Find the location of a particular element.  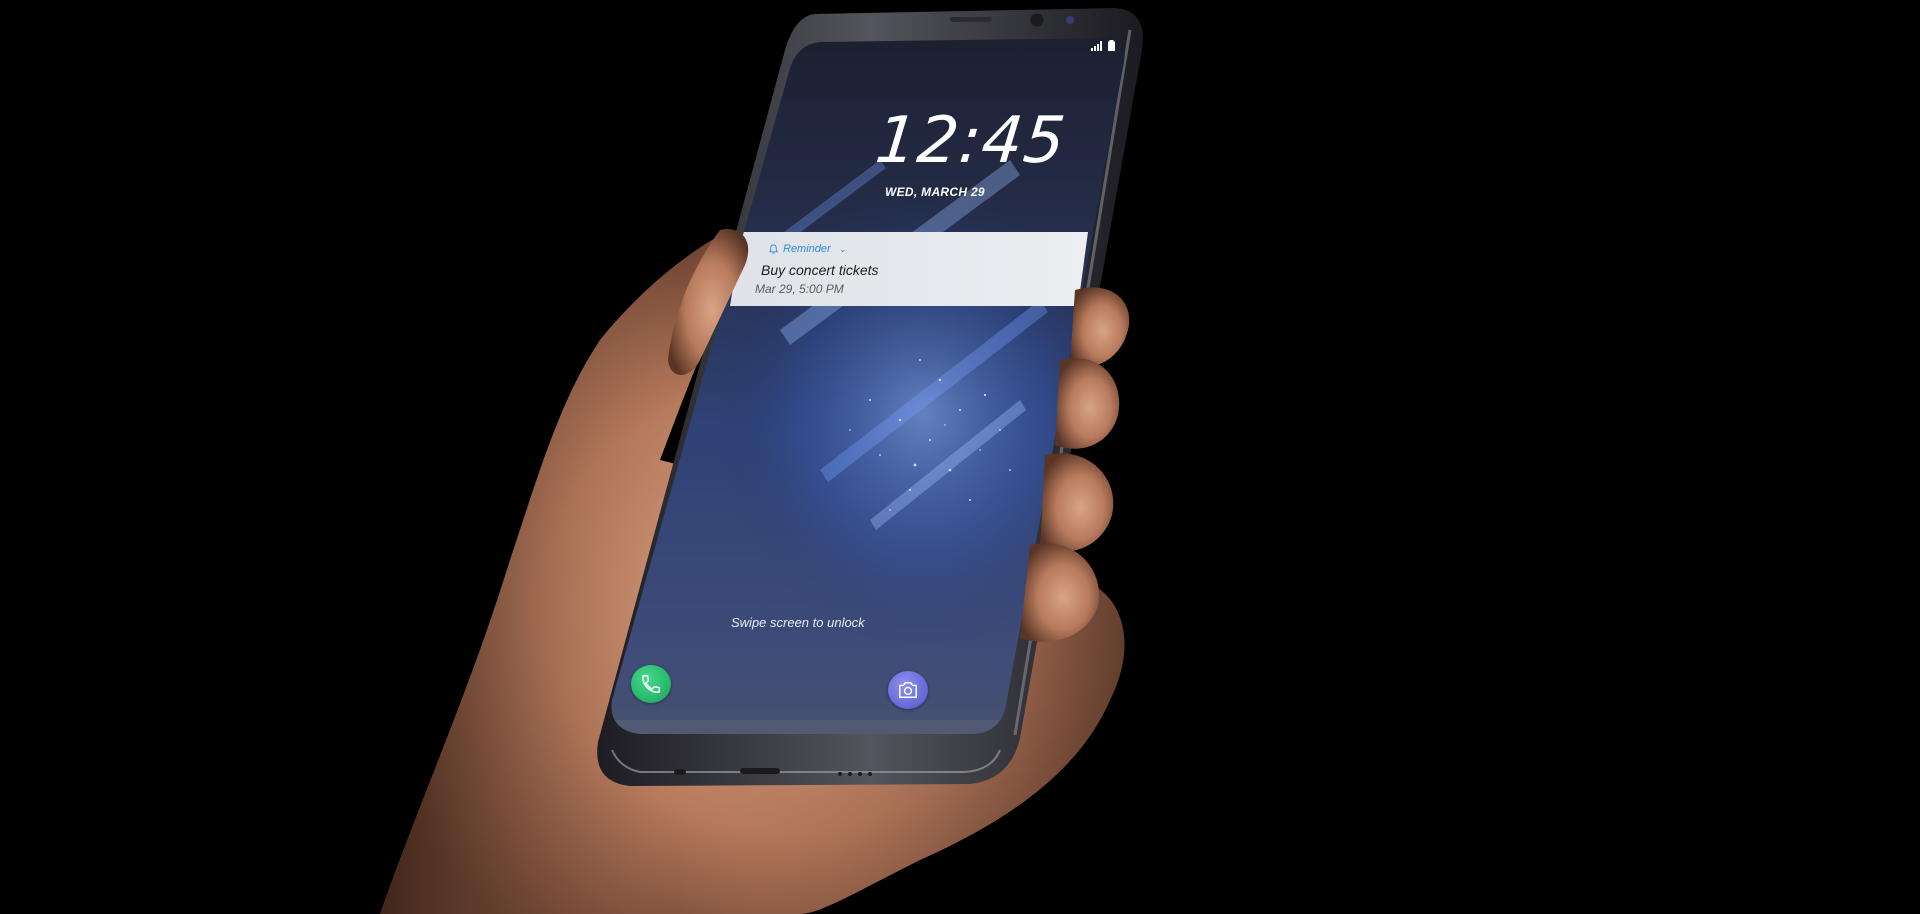

earpiece is located at coordinates (971, 19).